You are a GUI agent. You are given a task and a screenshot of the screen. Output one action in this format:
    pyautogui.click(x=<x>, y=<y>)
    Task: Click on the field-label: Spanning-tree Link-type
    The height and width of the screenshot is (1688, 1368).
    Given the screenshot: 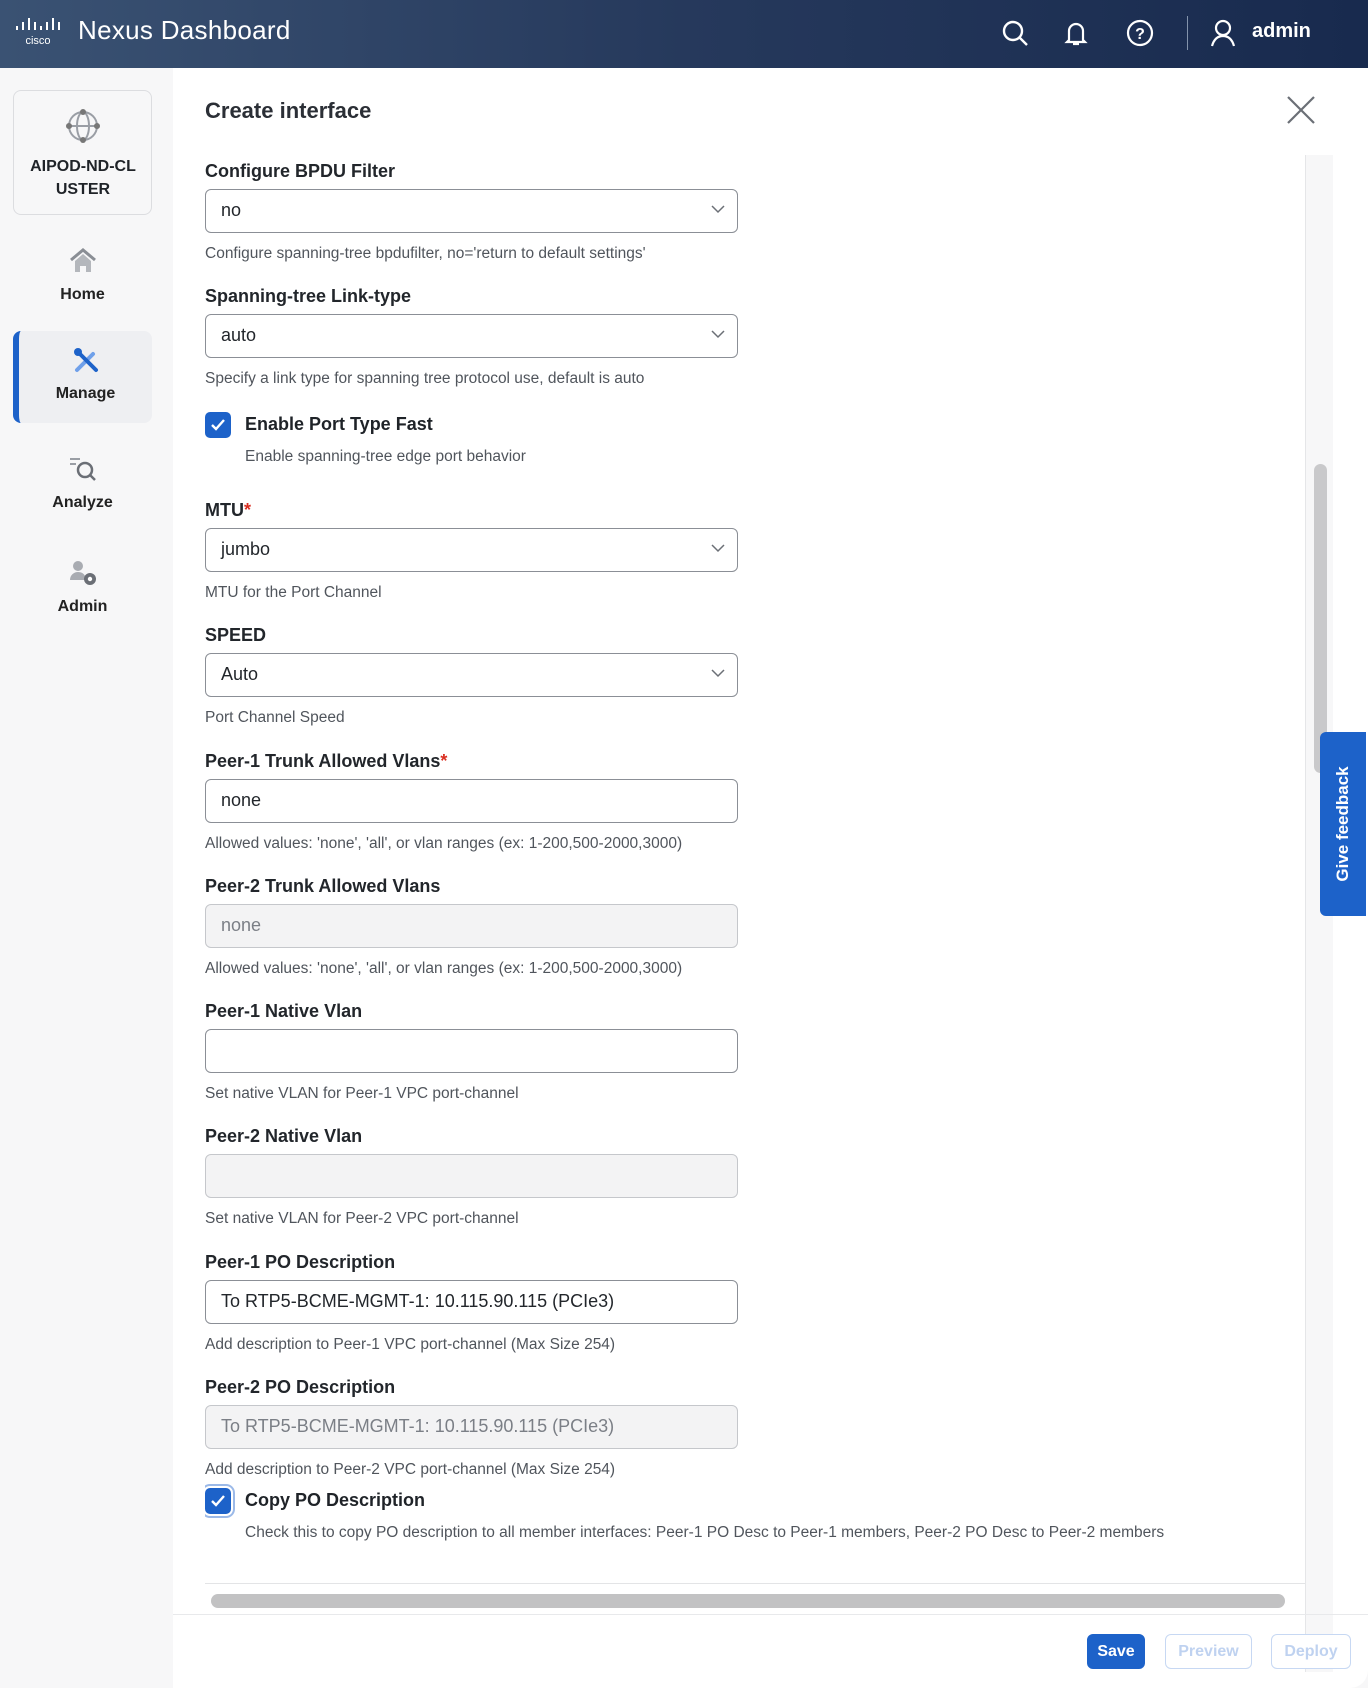 What is the action you would take?
    pyautogui.click(x=485, y=296)
    